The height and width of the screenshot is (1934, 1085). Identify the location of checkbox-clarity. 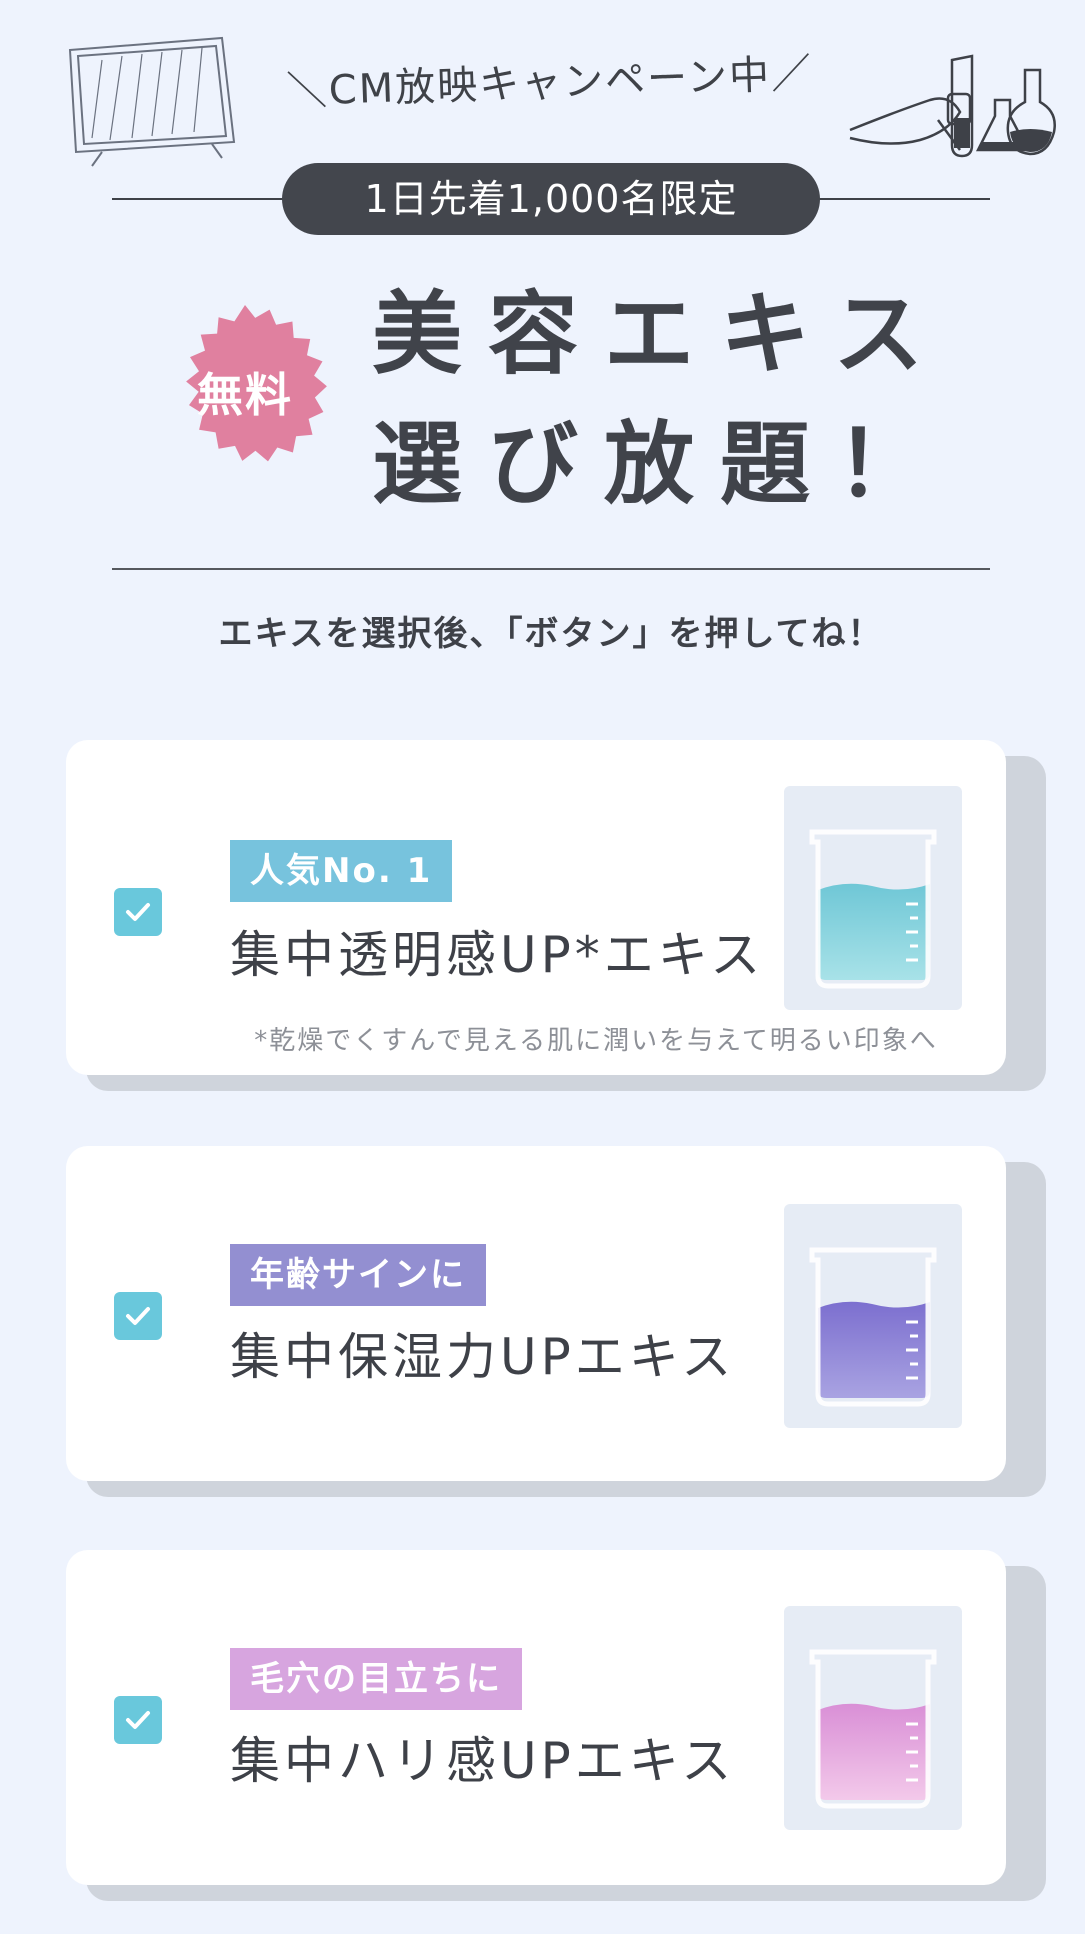
(138, 912).